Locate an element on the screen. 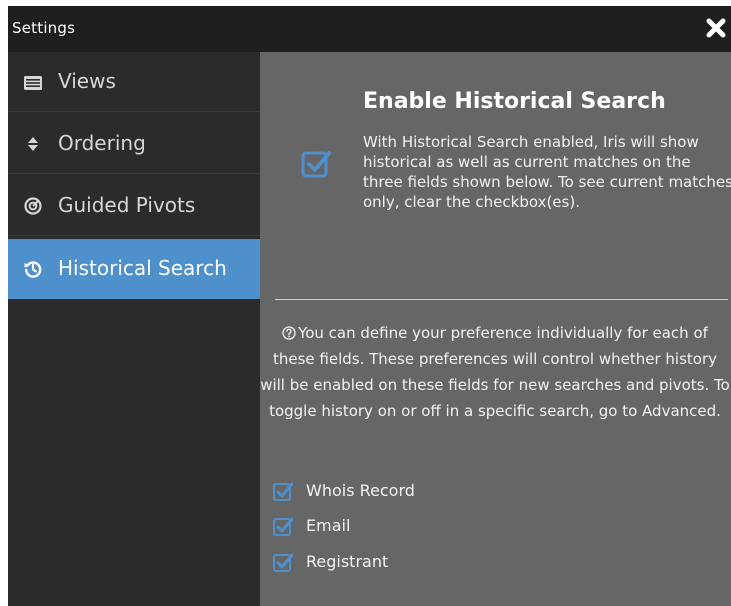 The image size is (731, 606). divider is located at coordinates (501, 299).